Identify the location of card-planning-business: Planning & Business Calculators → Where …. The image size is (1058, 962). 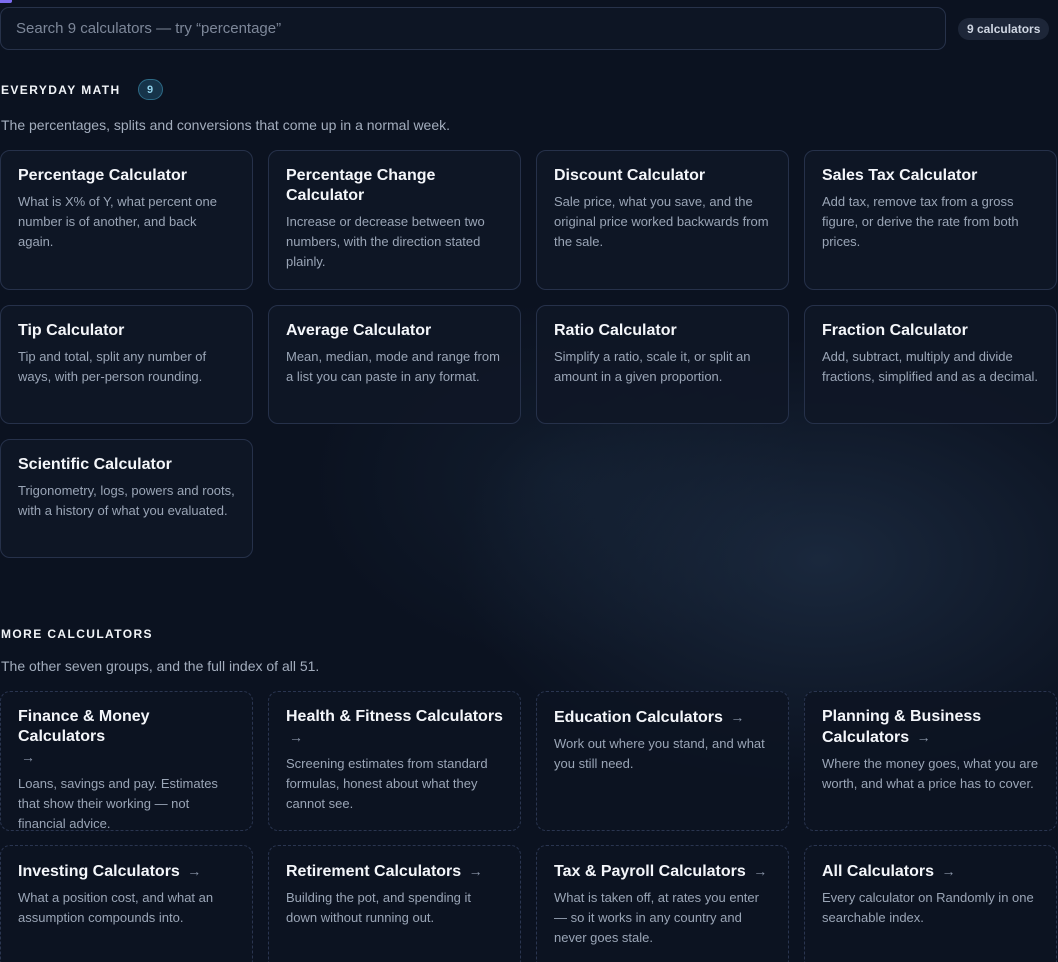
(930, 761).